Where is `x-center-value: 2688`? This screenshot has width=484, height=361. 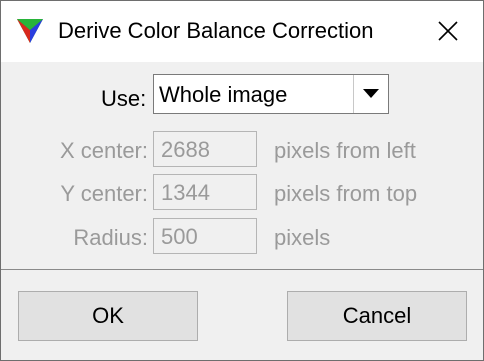 x-center-value: 2688 is located at coordinates (185, 149).